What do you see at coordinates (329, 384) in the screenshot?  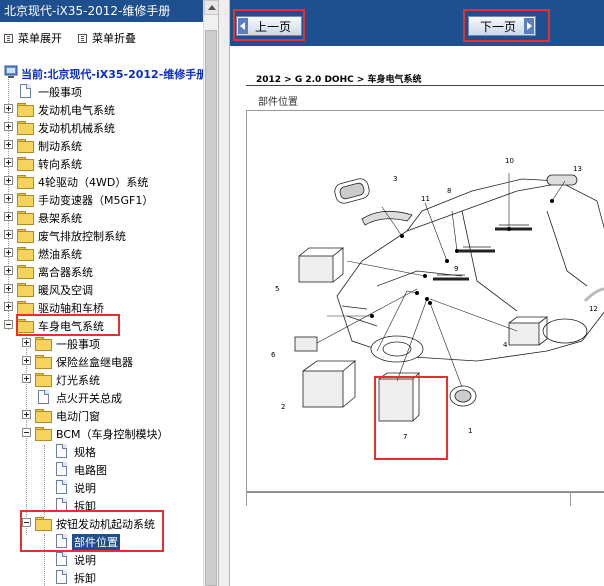 I see `part-2-control-unit` at bounding box center [329, 384].